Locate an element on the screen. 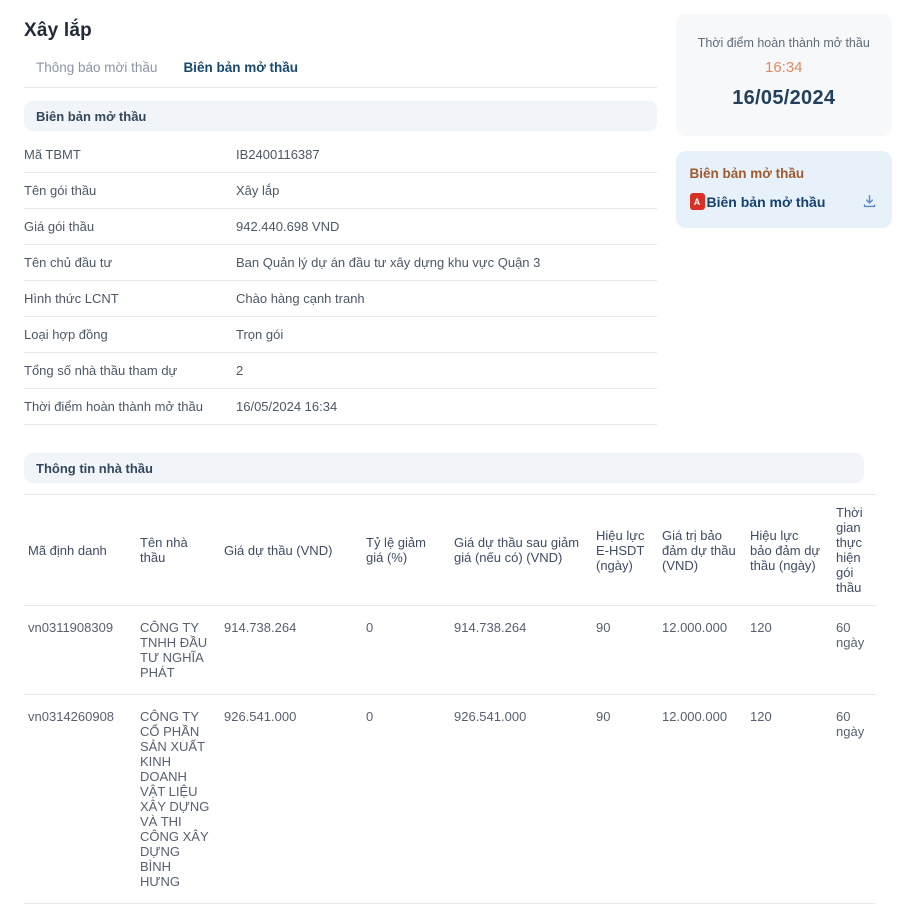  field-label: Hình thức LCNT is located at coordinates (71, 298).